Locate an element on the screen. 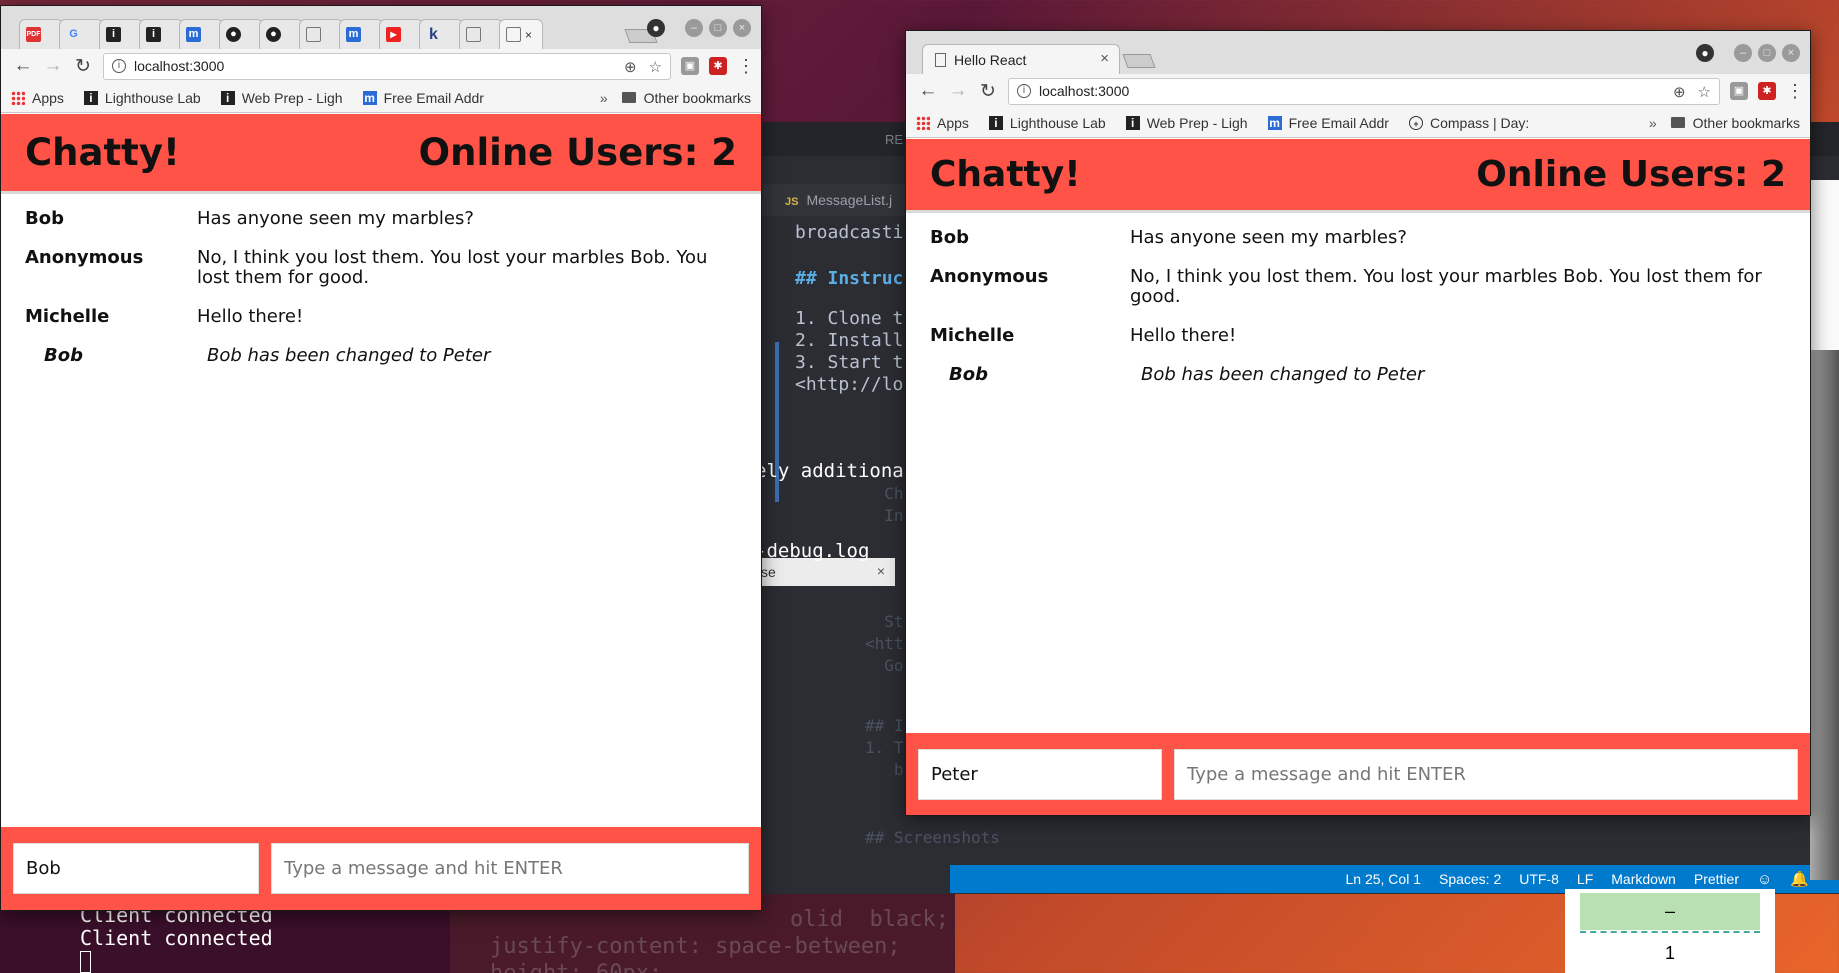 This screenshot has height=973, width=1839. terminal-output-line: ely additiona is located at coordinates (829, 471).